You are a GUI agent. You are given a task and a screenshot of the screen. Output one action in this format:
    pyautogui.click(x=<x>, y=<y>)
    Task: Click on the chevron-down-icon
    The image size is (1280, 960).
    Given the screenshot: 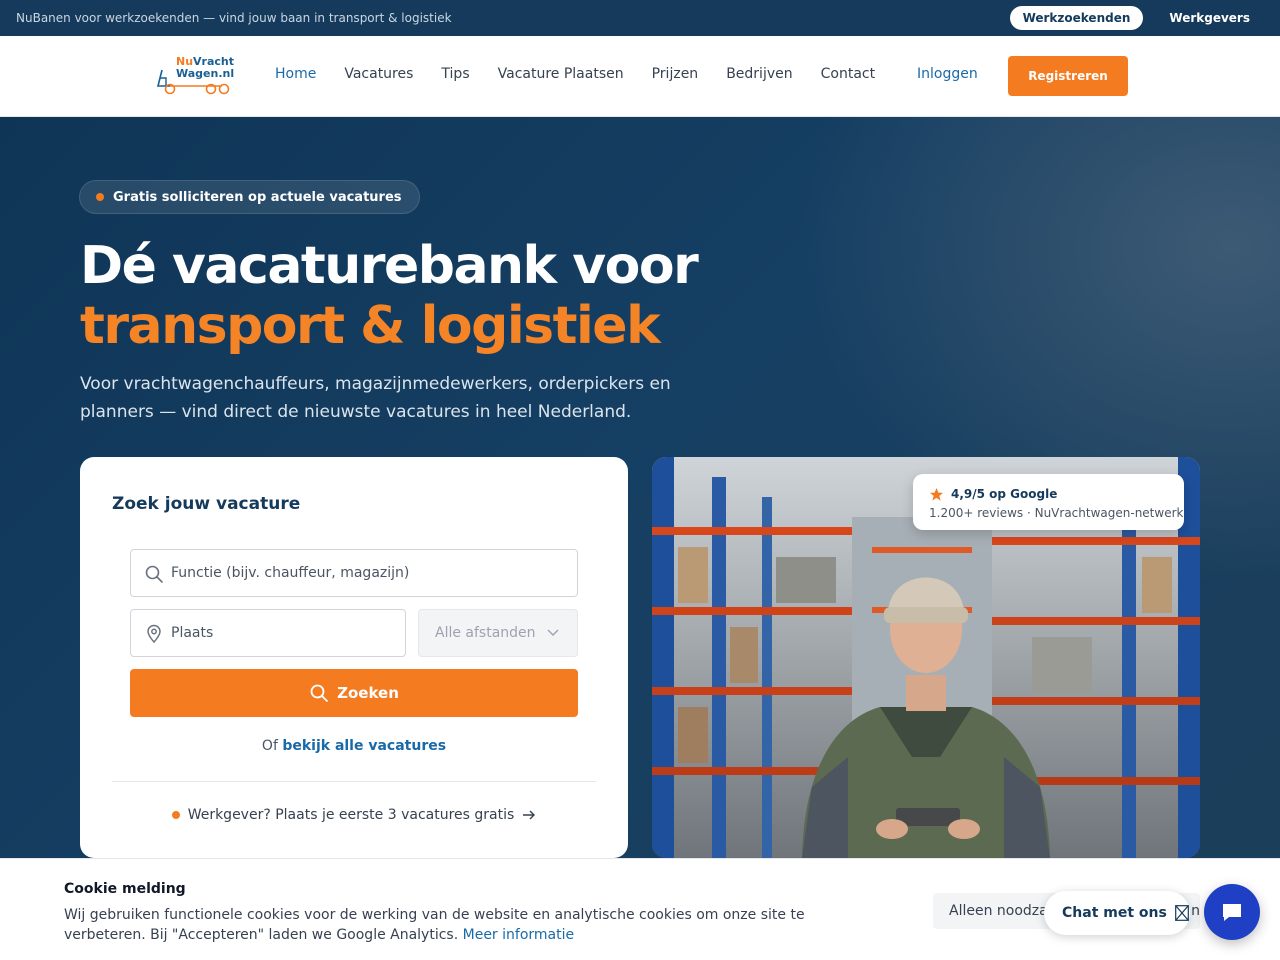 What is the action you would take?
    pyautogui.click(x=553, y=632)
    